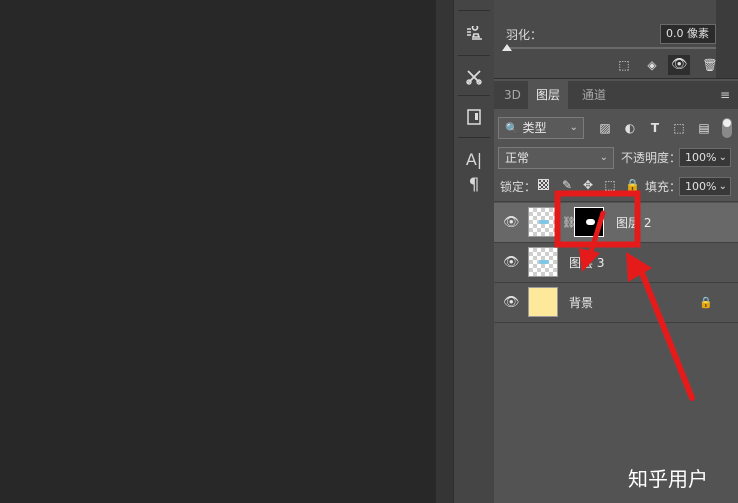 This screenshot has height=503, width=738. I want to click on layer-mask-thumbnail, so click(589, 222).